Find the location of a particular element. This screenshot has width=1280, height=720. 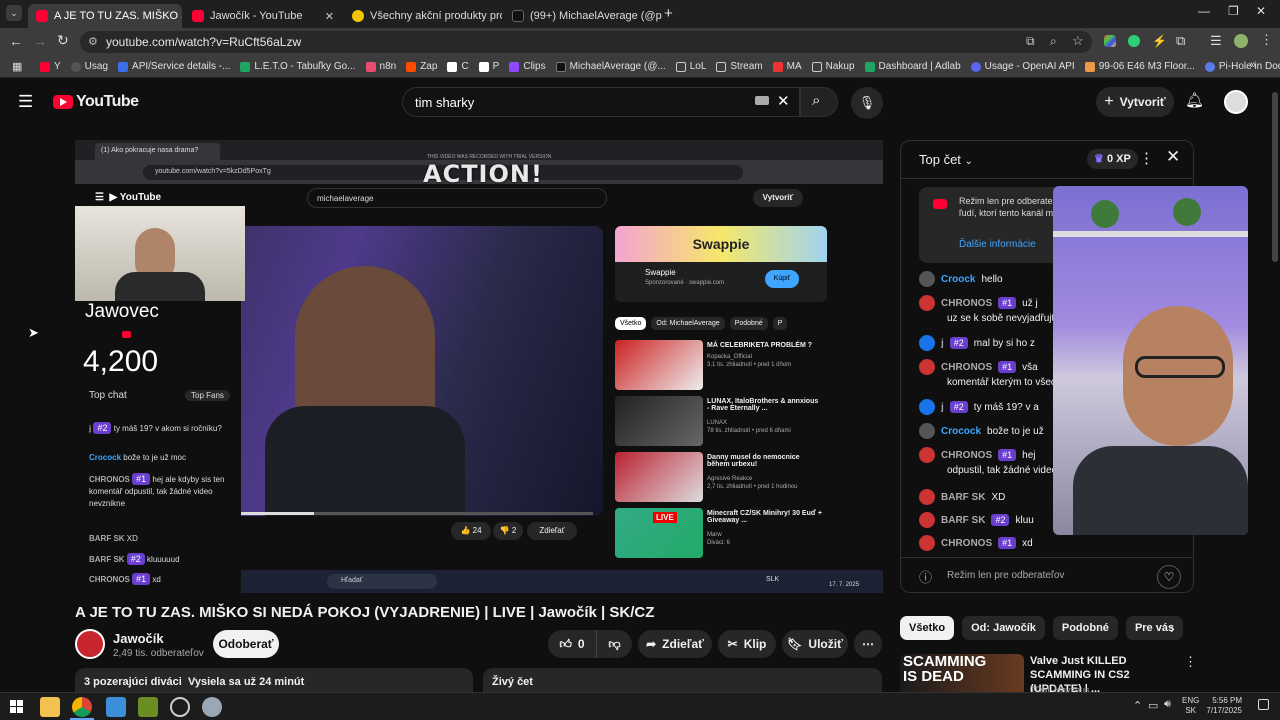

notifications-bell-icon: 🔔︎ is located at coordinates (1194, 100).